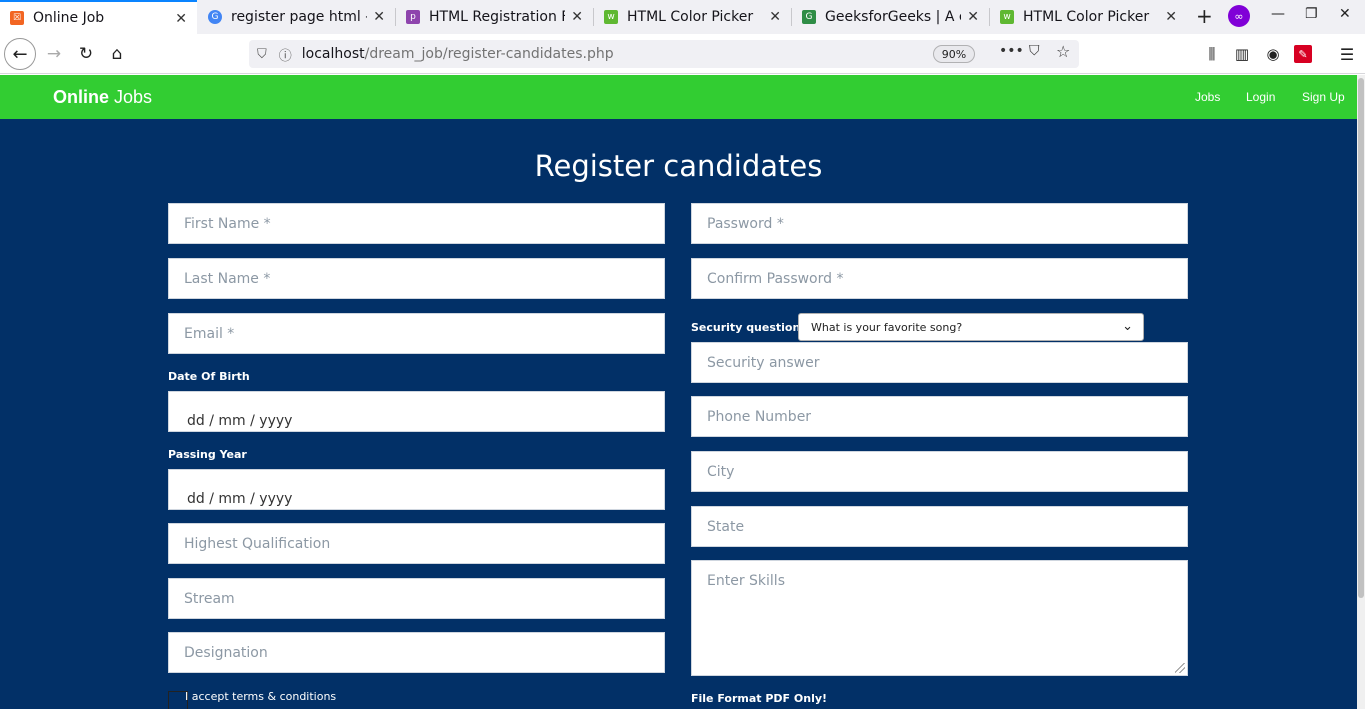 The width and height of the screenshot is (1365, 709). I want to click on dob-label: Date Of Birth, so click(209, 376).